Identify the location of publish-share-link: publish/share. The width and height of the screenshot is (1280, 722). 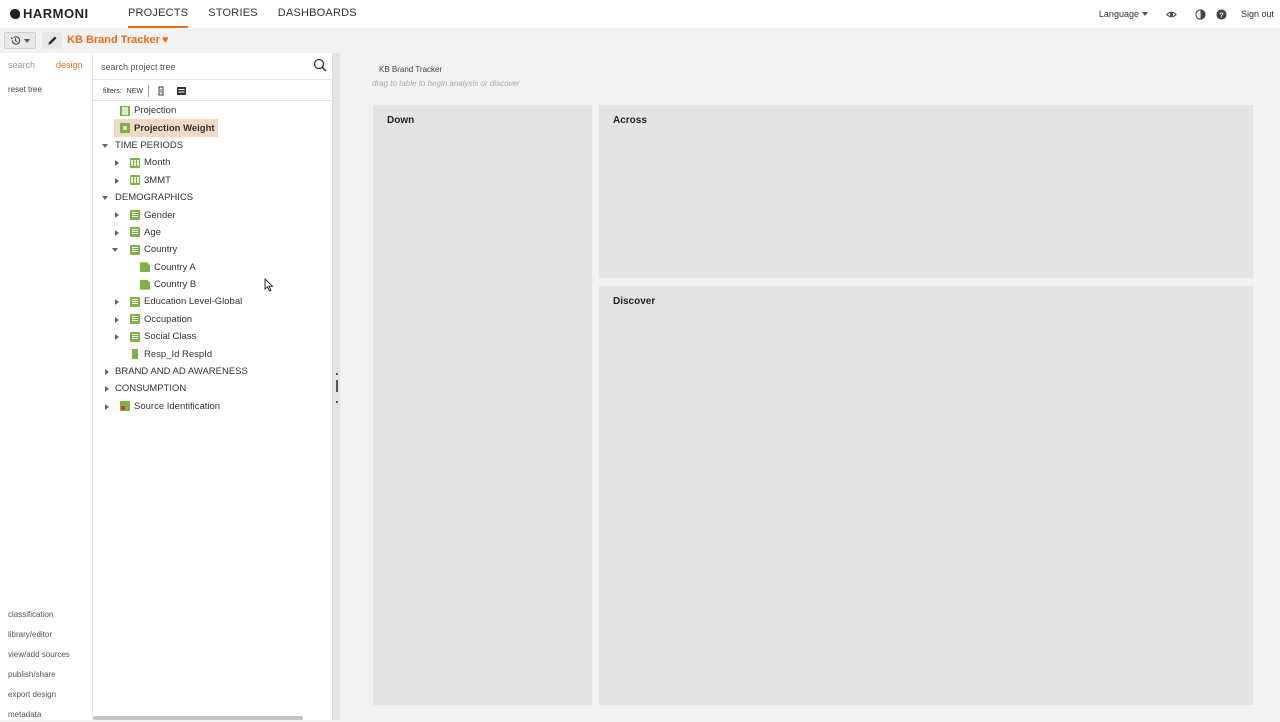
(39, 678).